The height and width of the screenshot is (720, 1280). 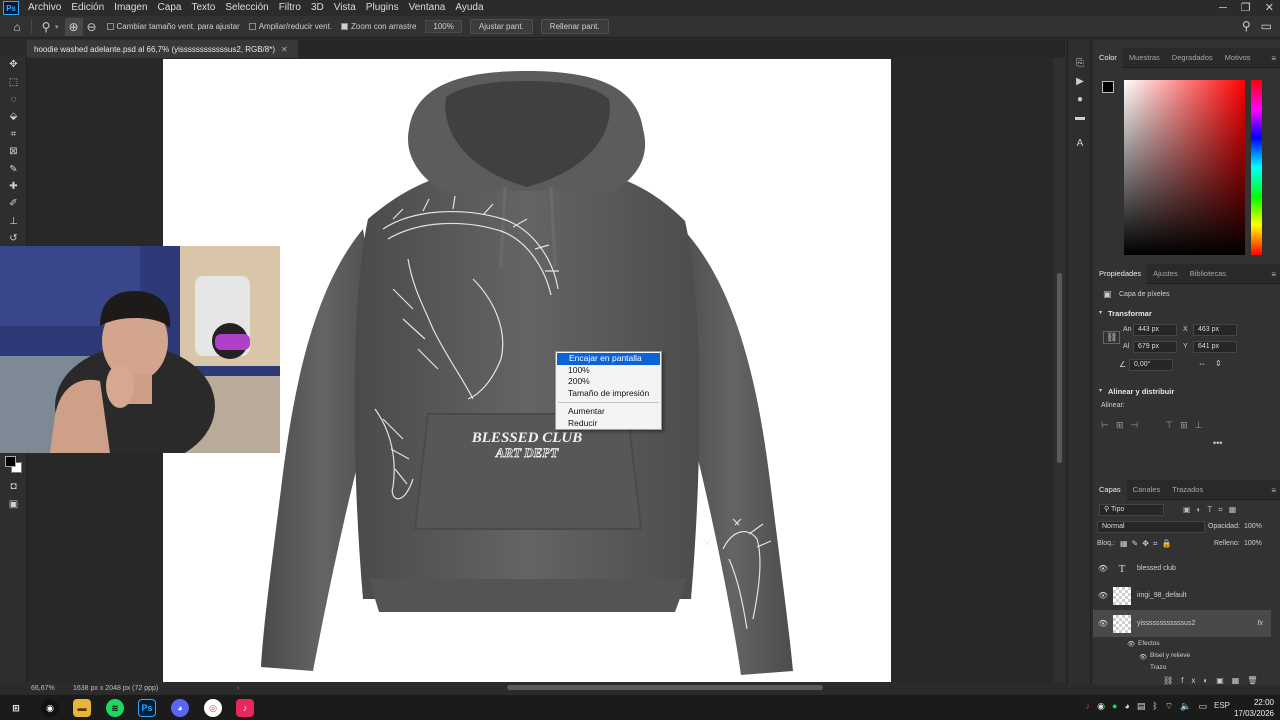 What do you see at coordinates (13, 151) in the screenshot?
I see `frame-tool-icon: ⊠` at bounding box center [13, 151].